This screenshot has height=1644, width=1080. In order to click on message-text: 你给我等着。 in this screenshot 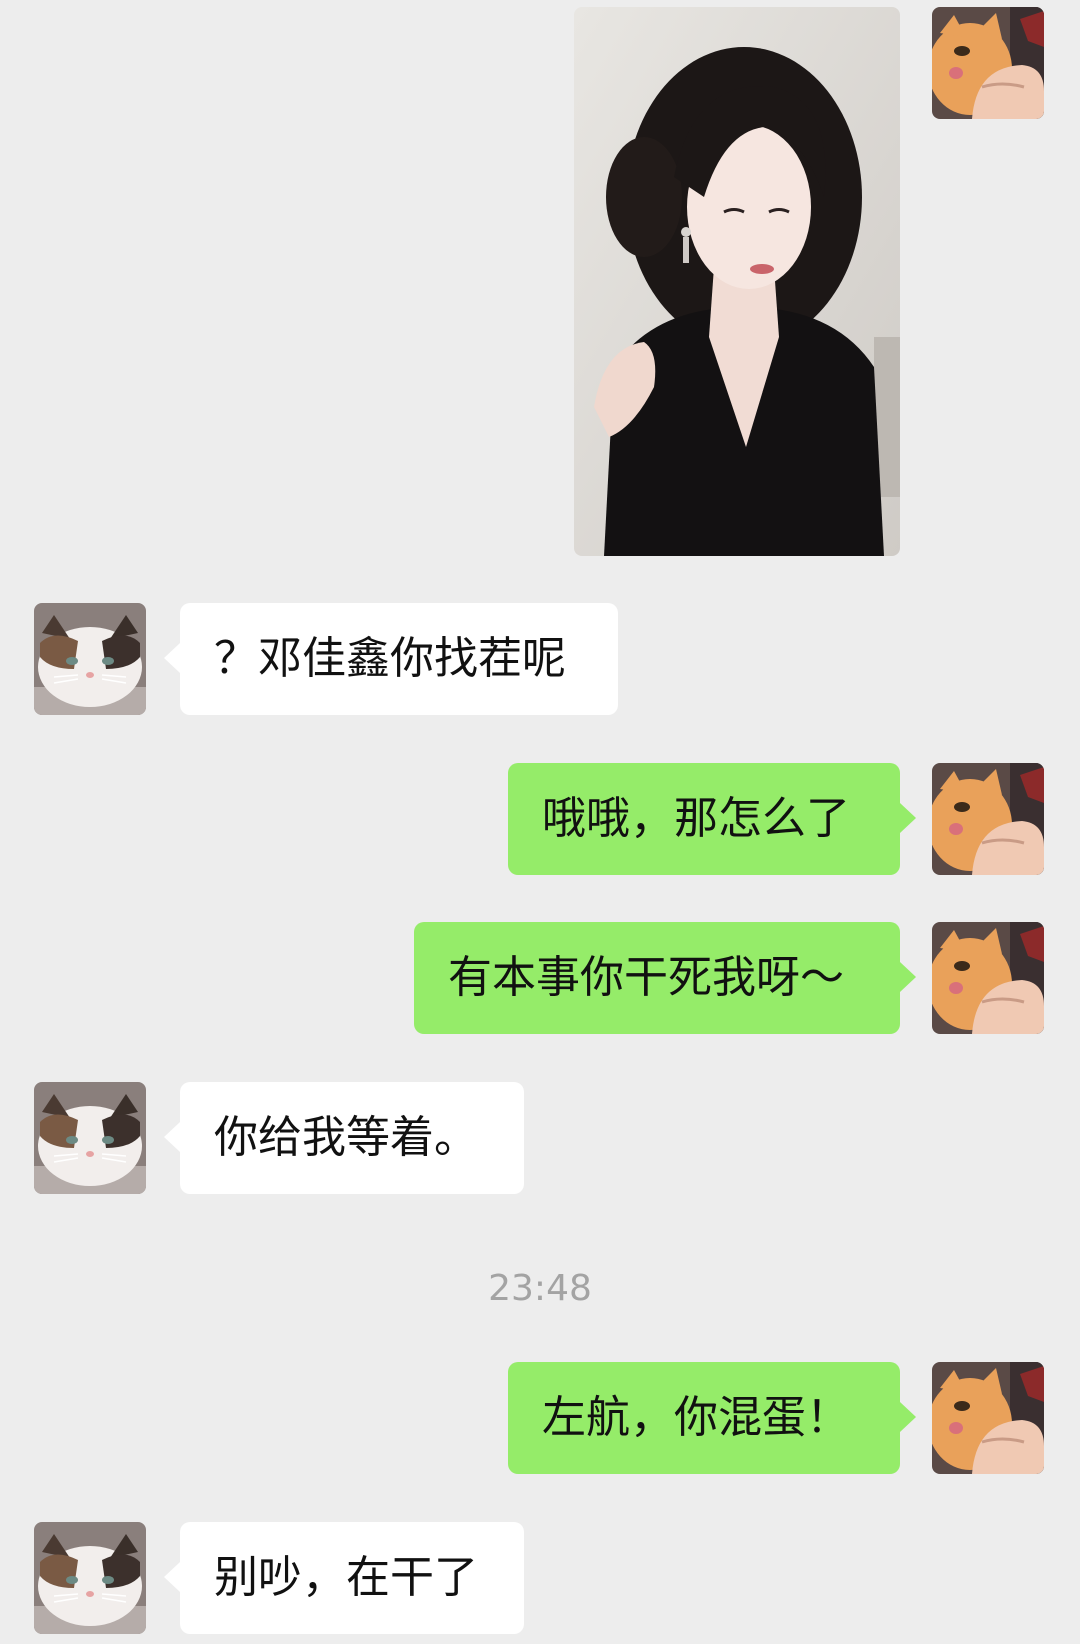, I will do `click(346, 1137)`.